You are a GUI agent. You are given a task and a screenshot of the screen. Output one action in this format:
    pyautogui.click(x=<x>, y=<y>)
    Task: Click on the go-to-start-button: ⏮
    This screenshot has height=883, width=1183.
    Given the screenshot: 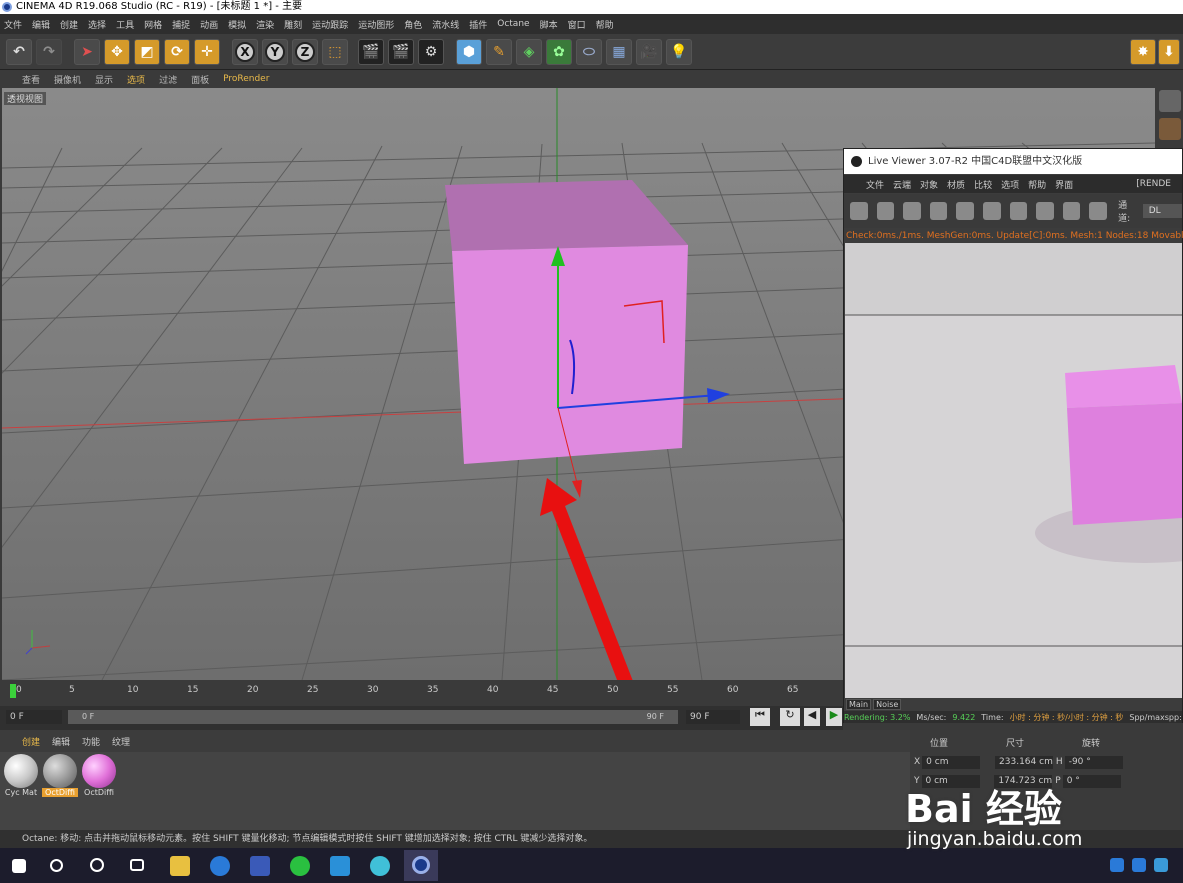 What is the action you would take?
    pyautogui.click(x=760, y=717)
    